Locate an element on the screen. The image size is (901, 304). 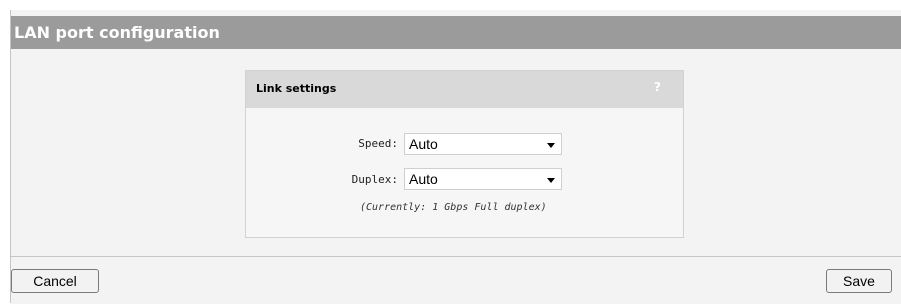
current-status-note: (Currently: 1 Gbps Full duplex) is located at coordinates (453, 207).